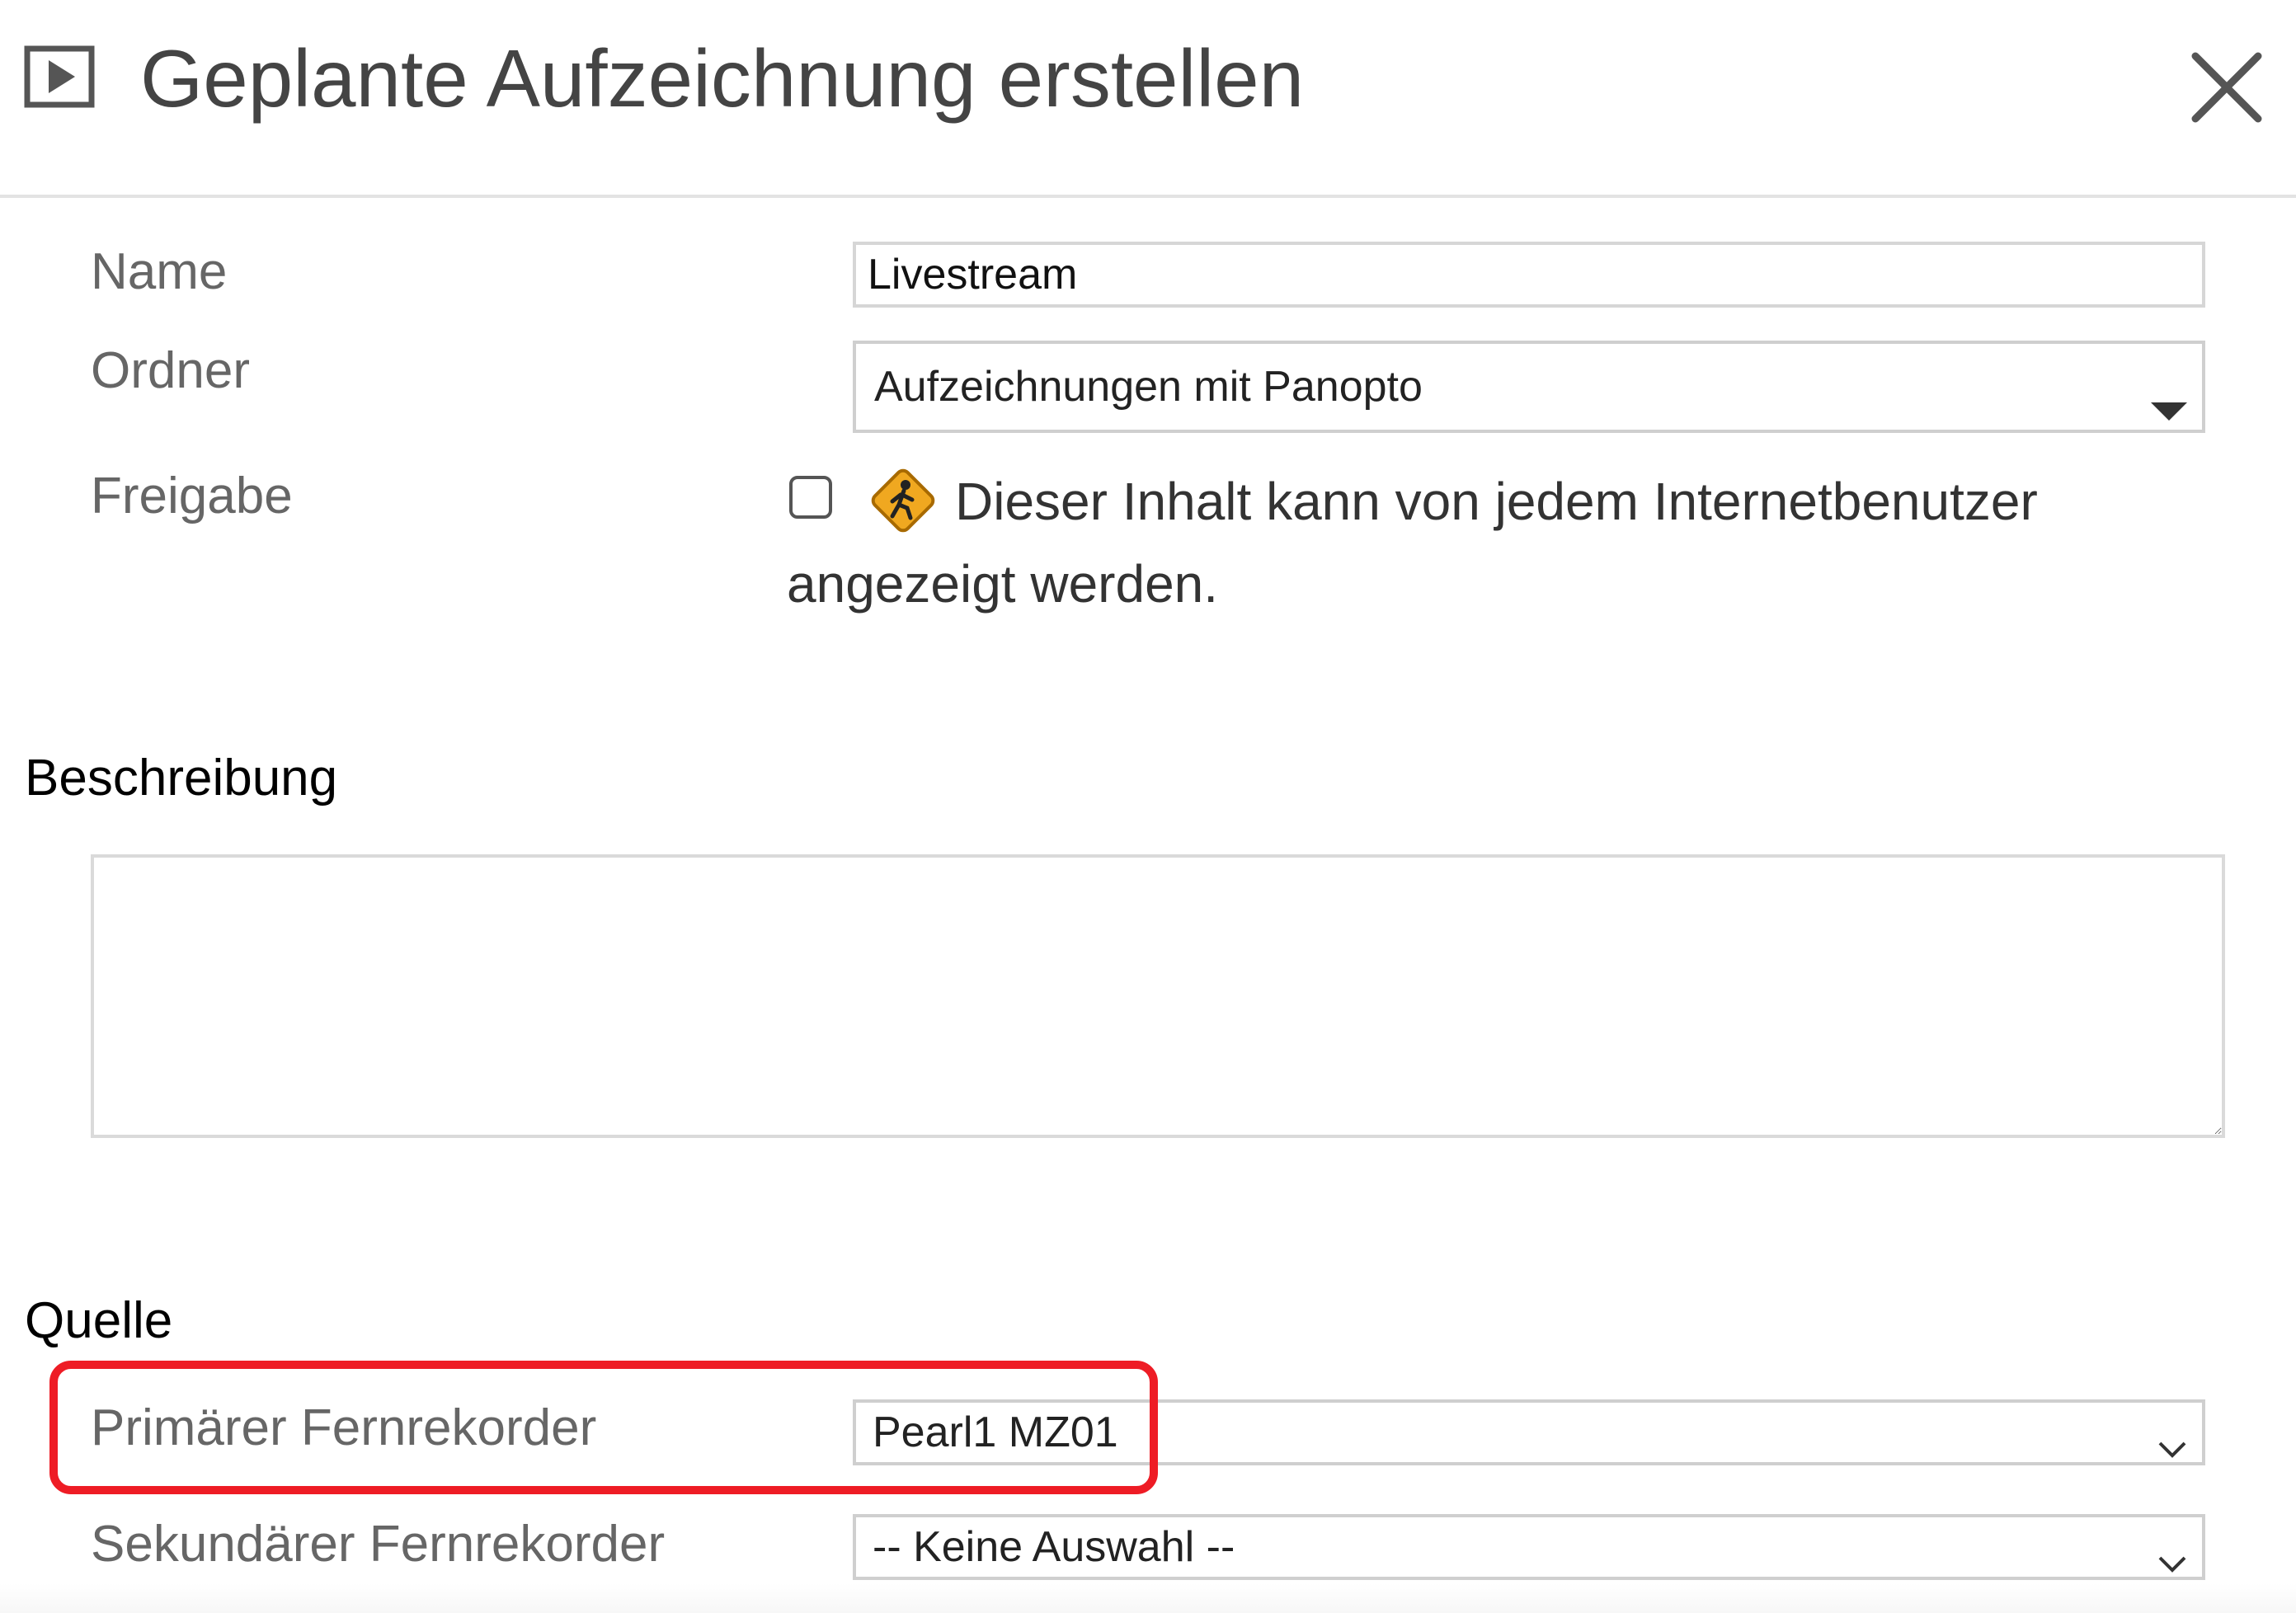  Describe the element at coordinates (99, 1320) in the screenshot. I see `source-heading: Quelle` at that location.